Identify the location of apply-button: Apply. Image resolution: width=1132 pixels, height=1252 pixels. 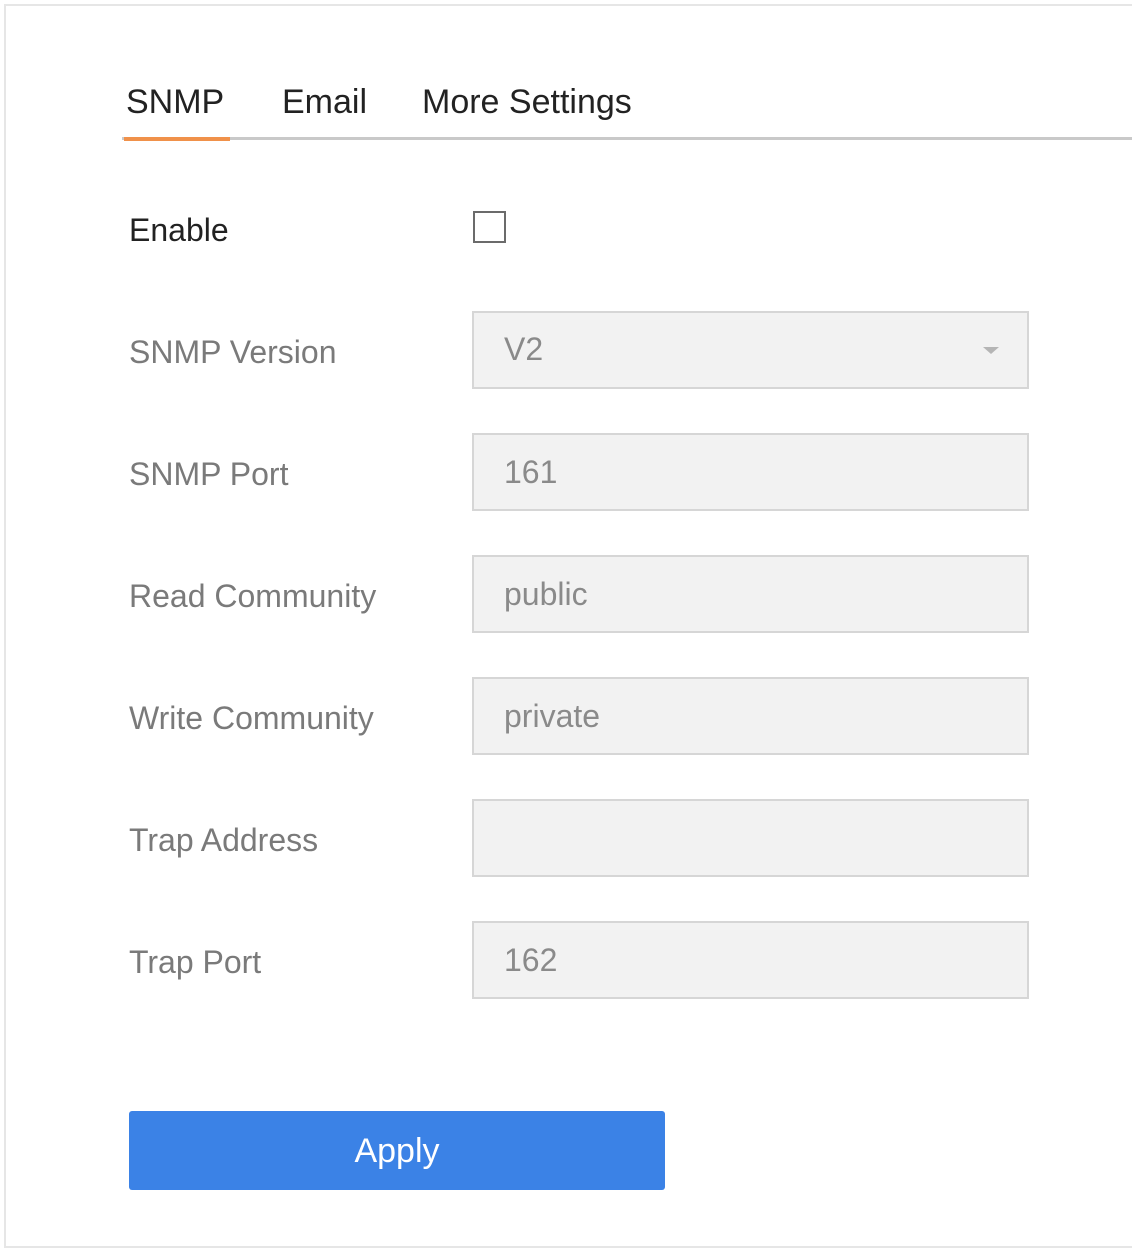
(397, 1150).